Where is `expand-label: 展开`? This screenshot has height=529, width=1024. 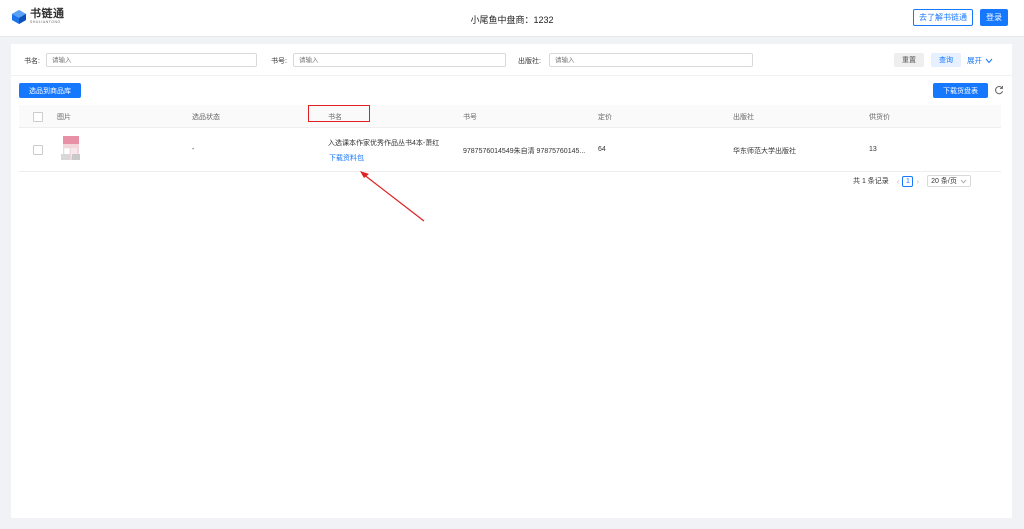 expand-label: 展开 is located at coordinates (974, 60).